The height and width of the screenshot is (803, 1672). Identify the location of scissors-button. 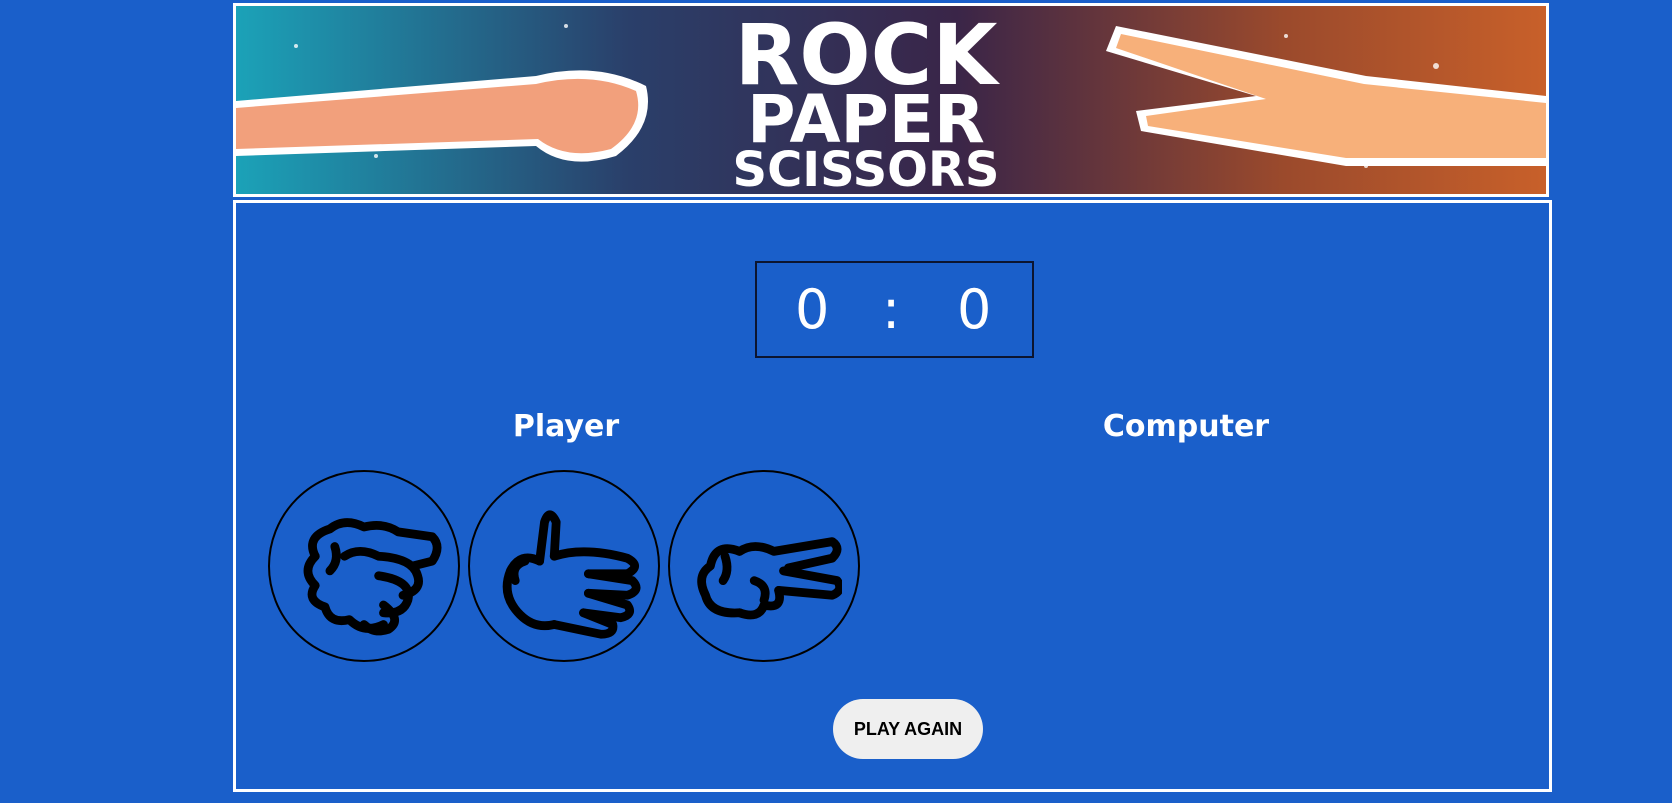
(764, 566).